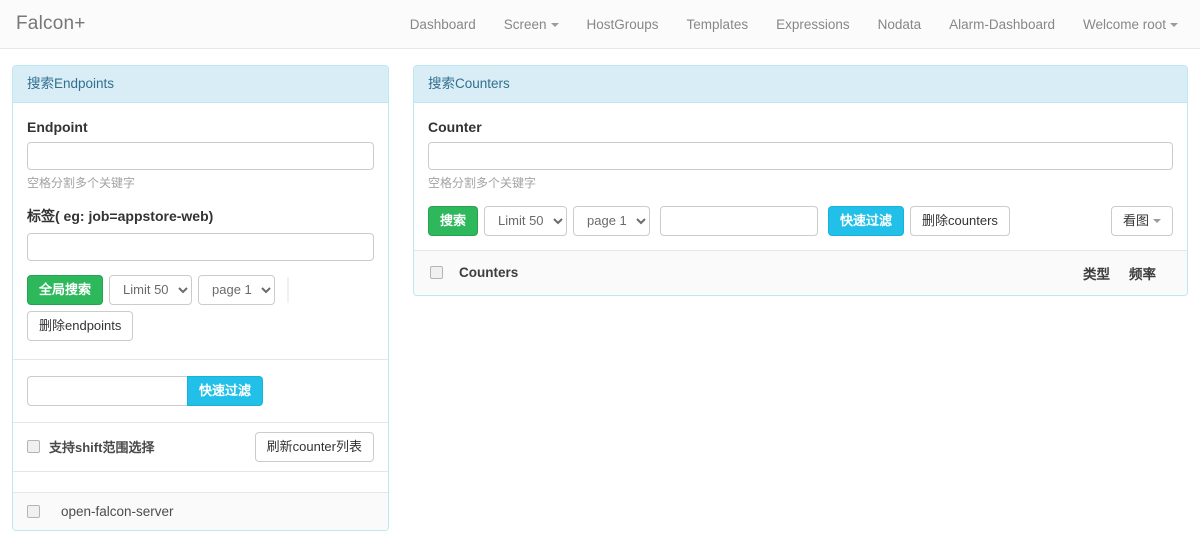 Image resolution: width=1200 pixels, height=558 pixels. What do you see at coordinates (800, 272) in the screenshot?
I see `counters-table-header: Counters 类型 频率` at bounding box center [800, 272].